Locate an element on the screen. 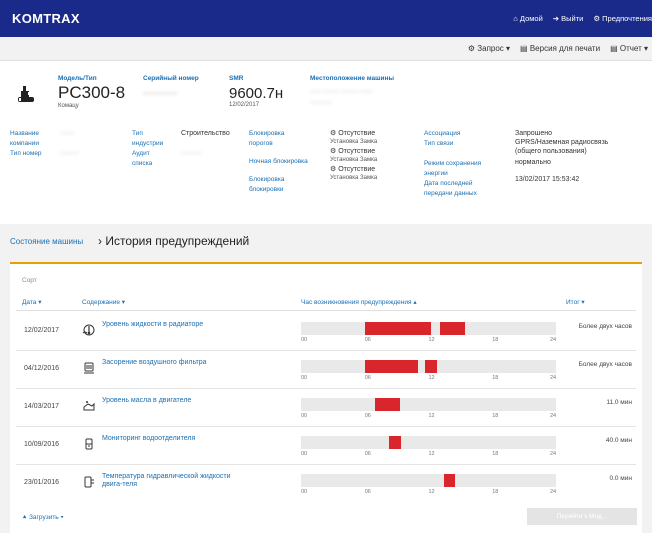  lock-status-1: ⚙ Отсутствие is located at coordinates (353, 133).